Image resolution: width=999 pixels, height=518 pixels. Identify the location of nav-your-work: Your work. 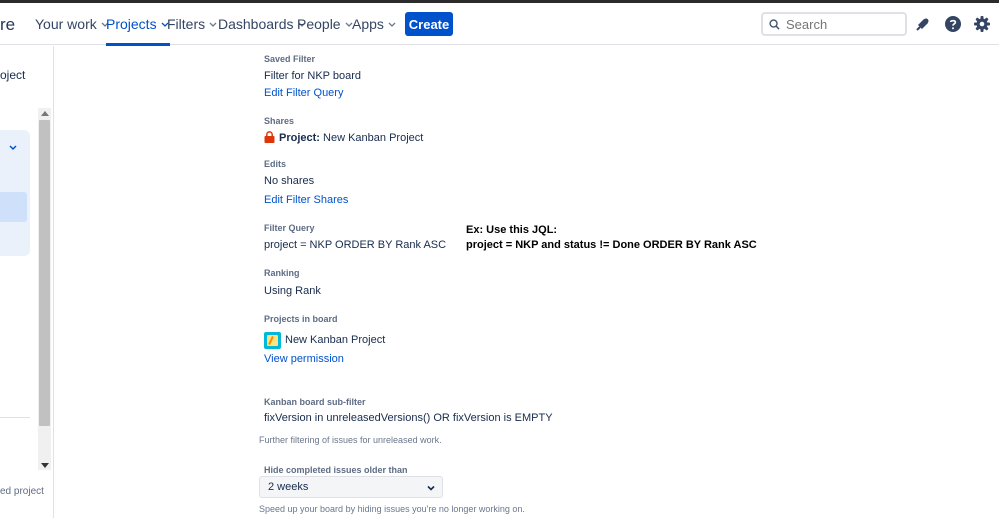
(72, 24).